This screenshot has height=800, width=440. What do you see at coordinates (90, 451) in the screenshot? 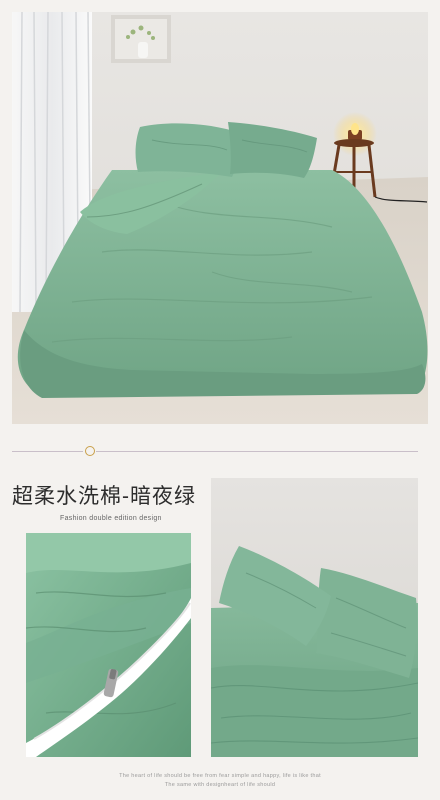
I see `divider-dot` at bounding box center [90, 451].